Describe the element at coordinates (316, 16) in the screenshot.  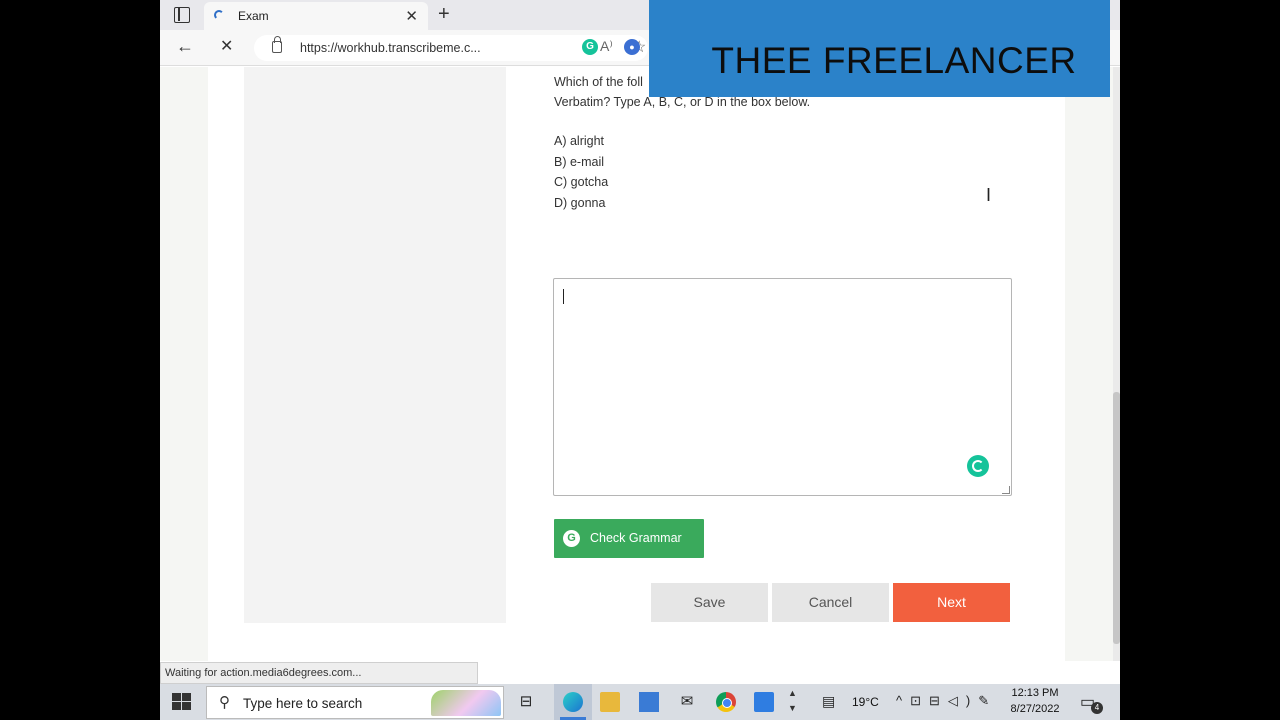
I see `tab-exam: Exam ✕` at that location.